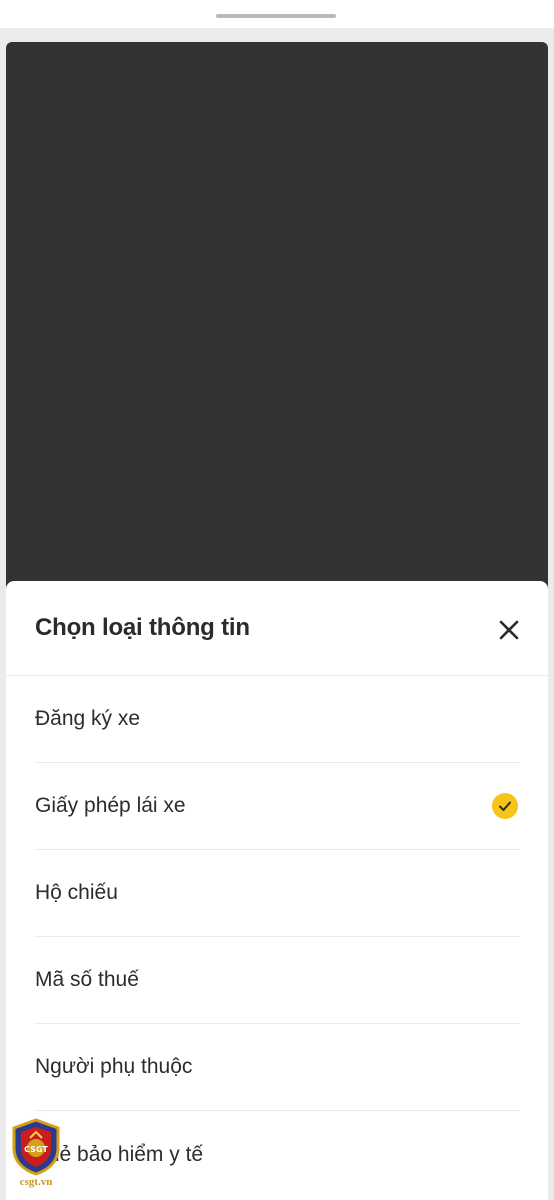 The image size is (554, 1200). What do you see at coordinates (277, 980) in the screenshot?
I see `option-ma-so-thue: Mã số thuế` at bounding box center [277, 980].